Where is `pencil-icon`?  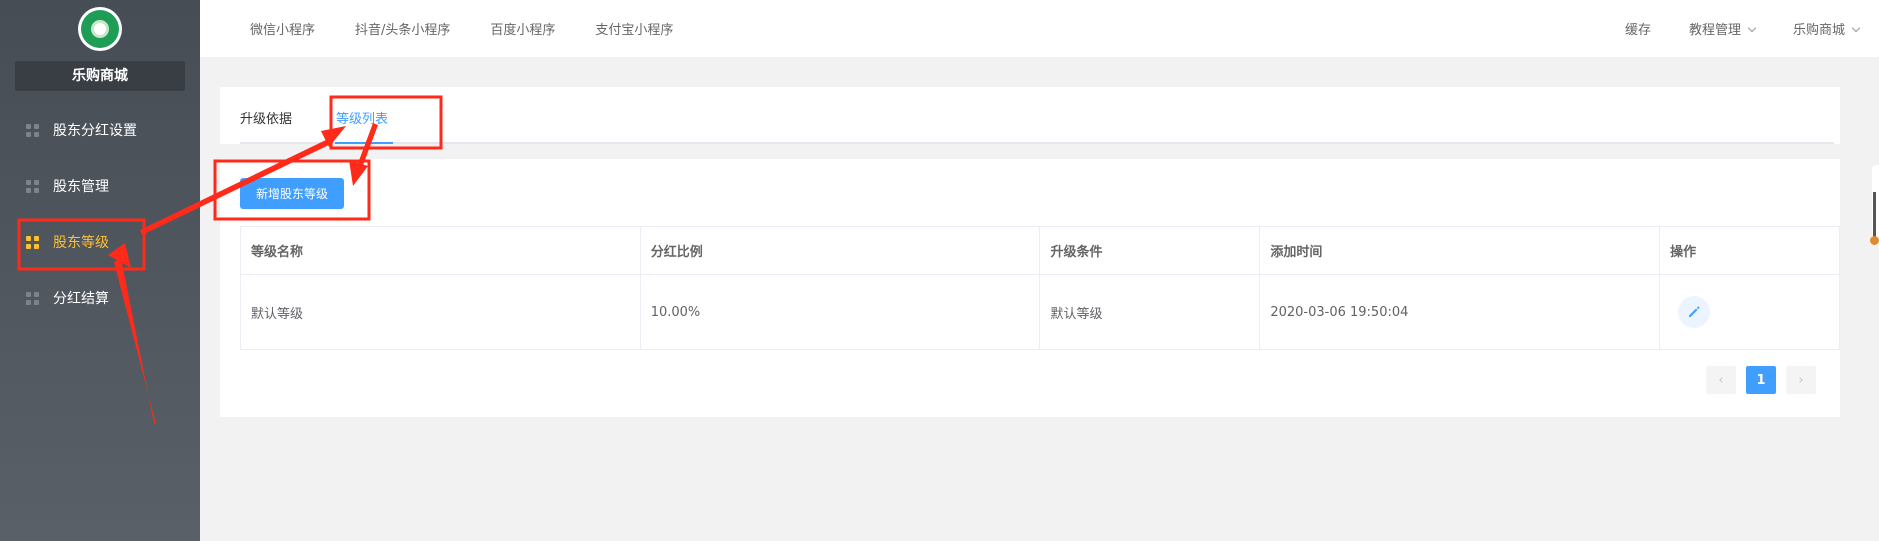
pencil-icon is located at coordinates (1694, 311).